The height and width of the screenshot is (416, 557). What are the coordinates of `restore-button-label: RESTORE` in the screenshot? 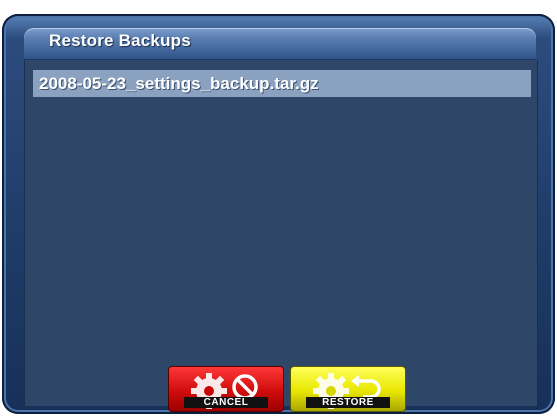 It's located at (348, 402).